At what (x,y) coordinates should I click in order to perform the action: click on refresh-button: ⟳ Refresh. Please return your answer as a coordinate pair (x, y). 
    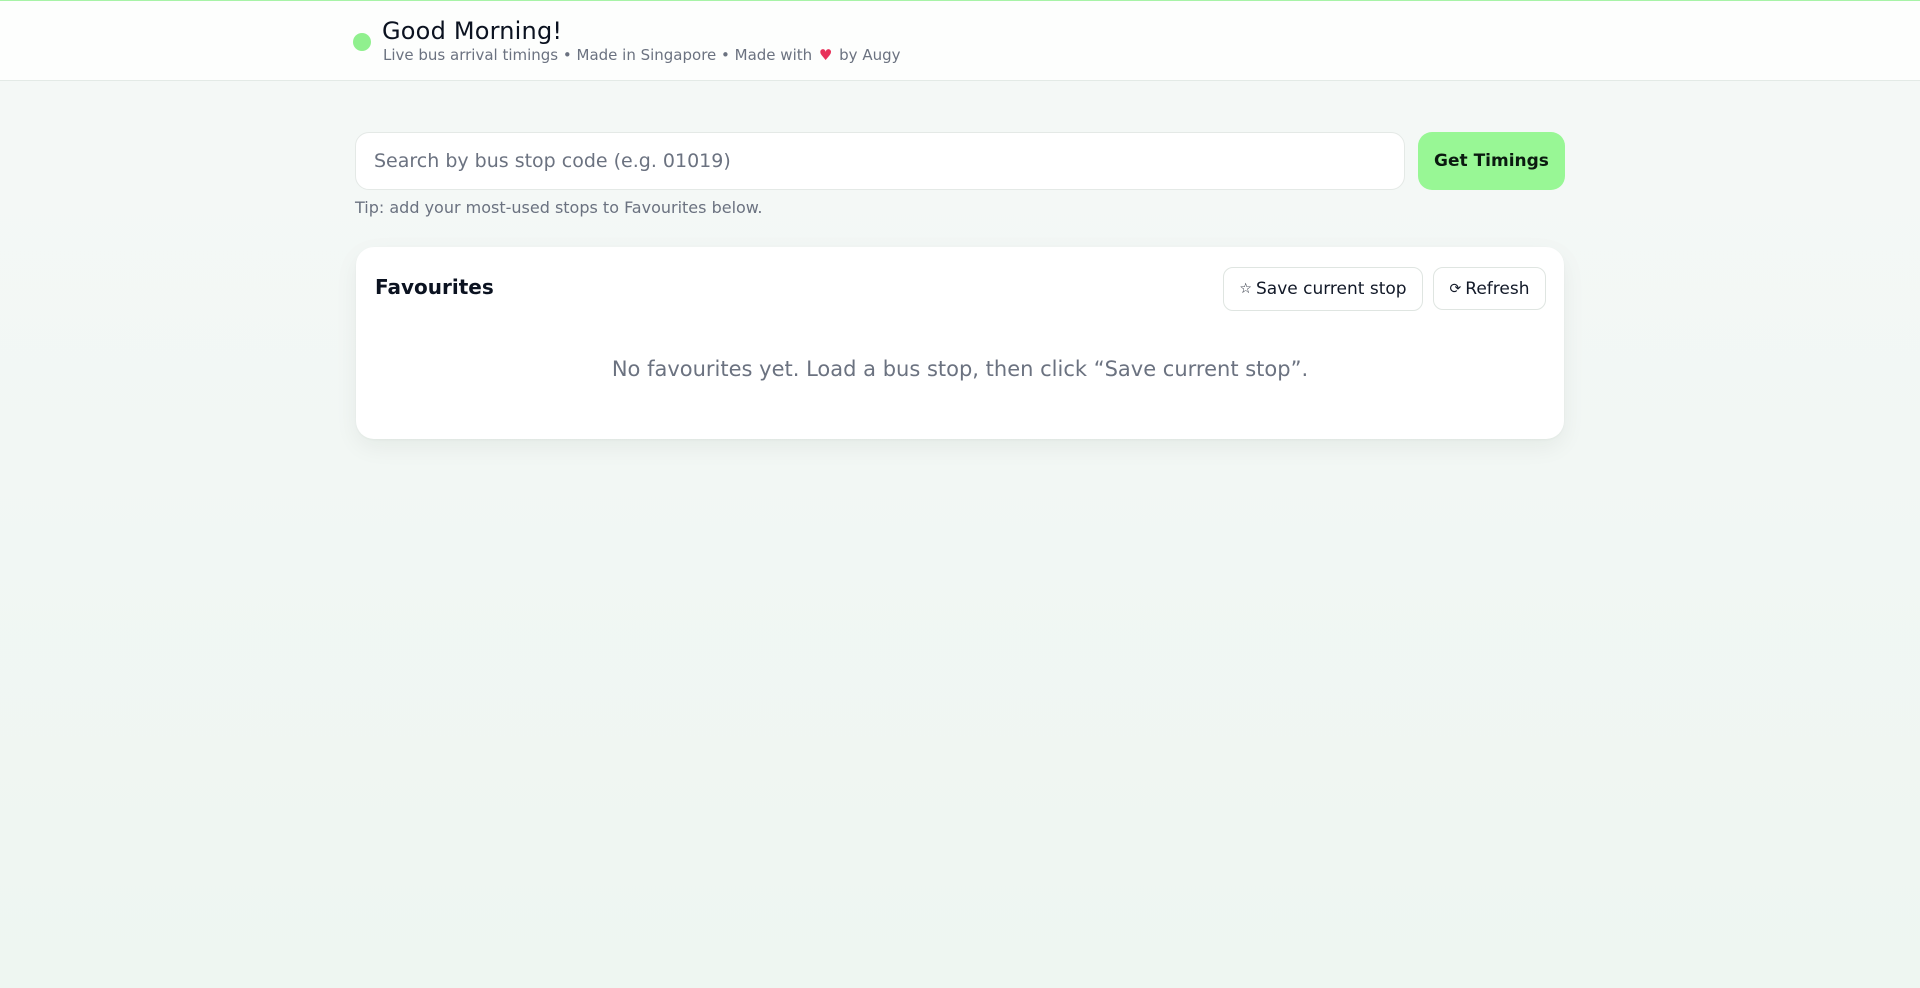
    Looking at the image, I should click on (1489, 288).